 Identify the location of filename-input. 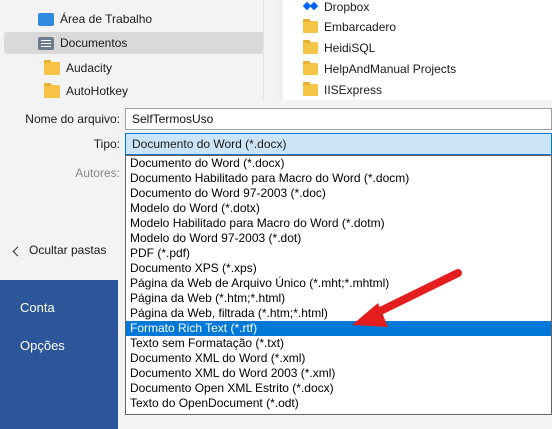
(338, 119).